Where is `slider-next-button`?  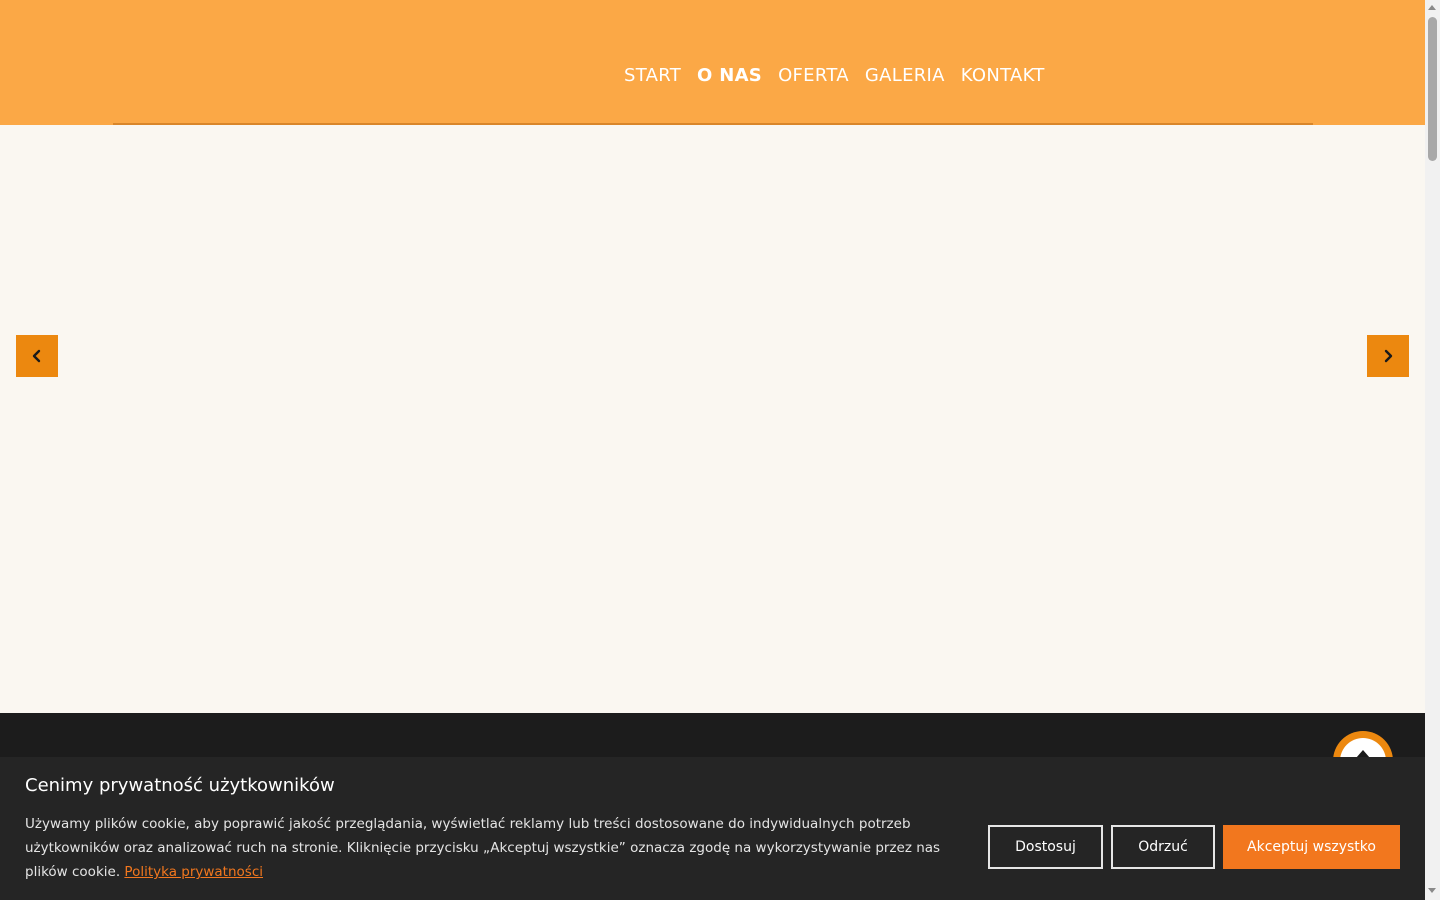
slider-next-button is located at coordinates (1388, 356).